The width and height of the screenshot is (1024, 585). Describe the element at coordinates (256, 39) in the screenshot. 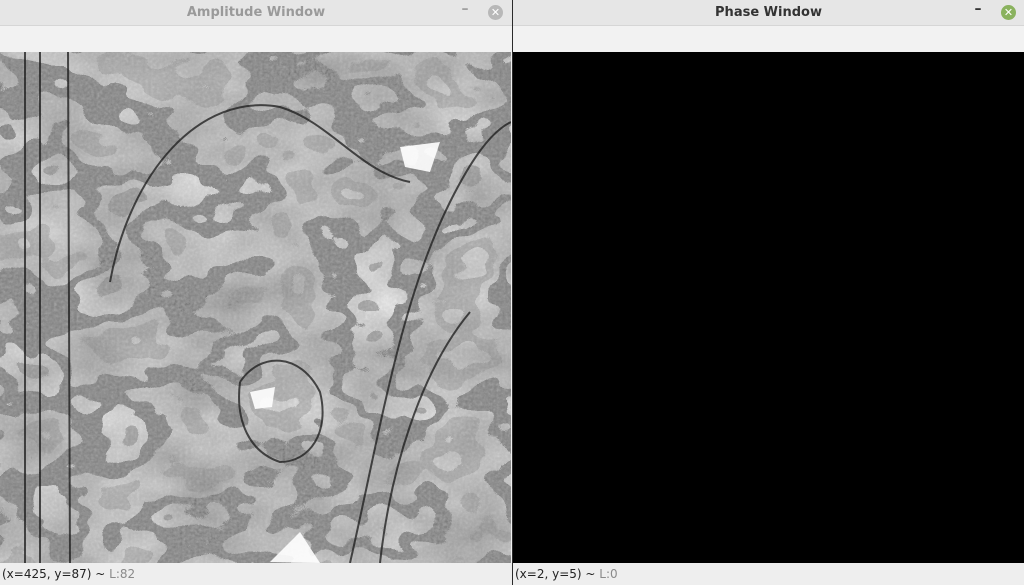

I see `amplitude-toolbar-area` at that location.